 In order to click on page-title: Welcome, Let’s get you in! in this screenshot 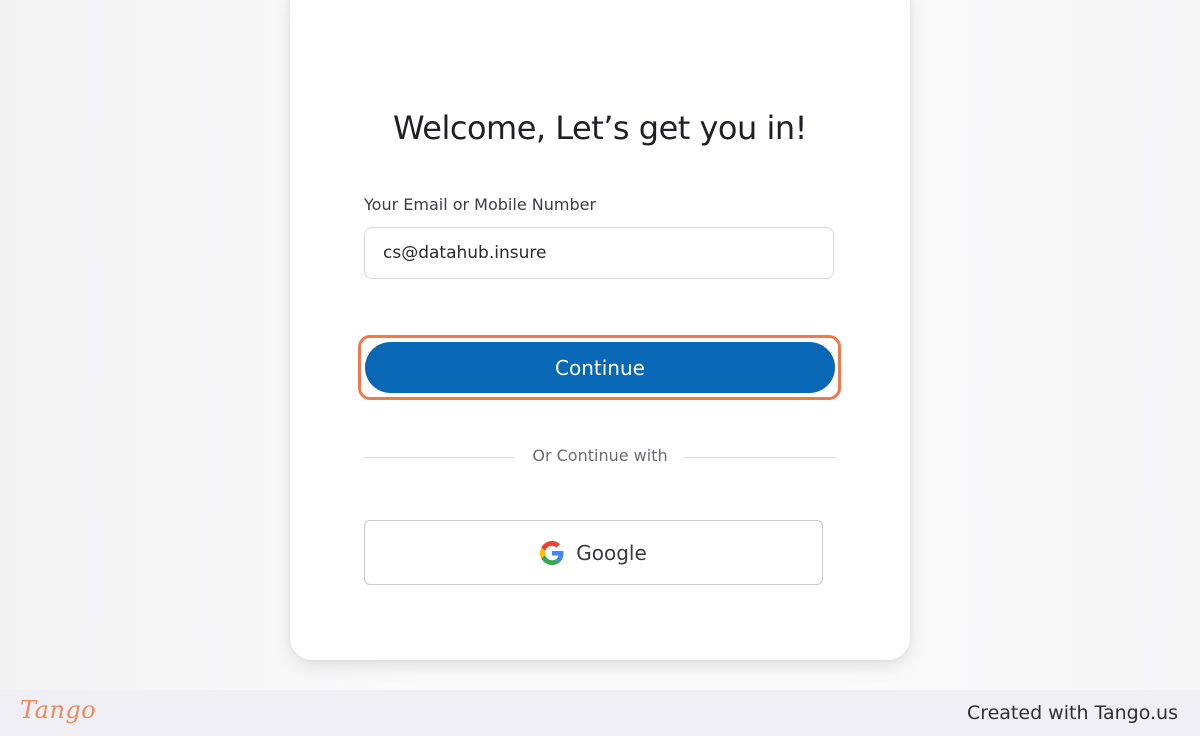, I will do `click(600, 128)`.